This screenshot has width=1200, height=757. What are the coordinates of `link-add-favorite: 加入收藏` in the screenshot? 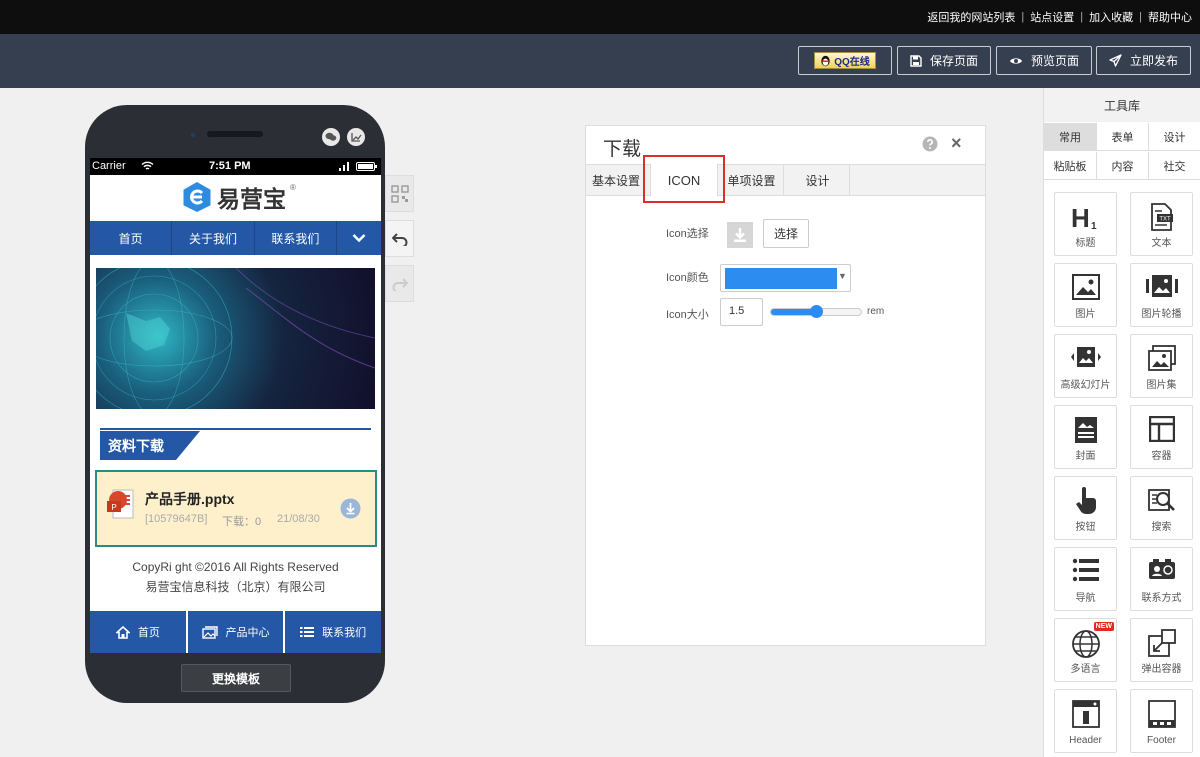 It's located at (1111, 17).